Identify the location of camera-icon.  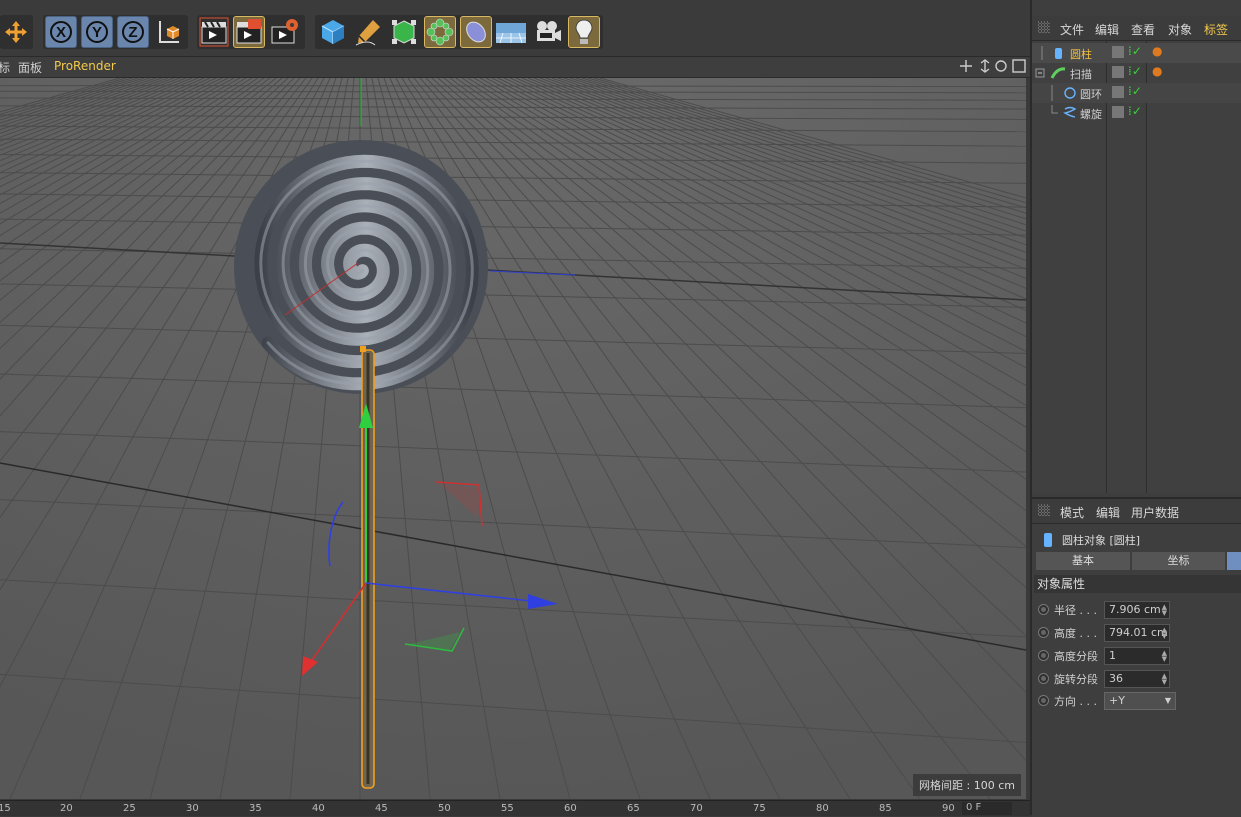
(549, 31).